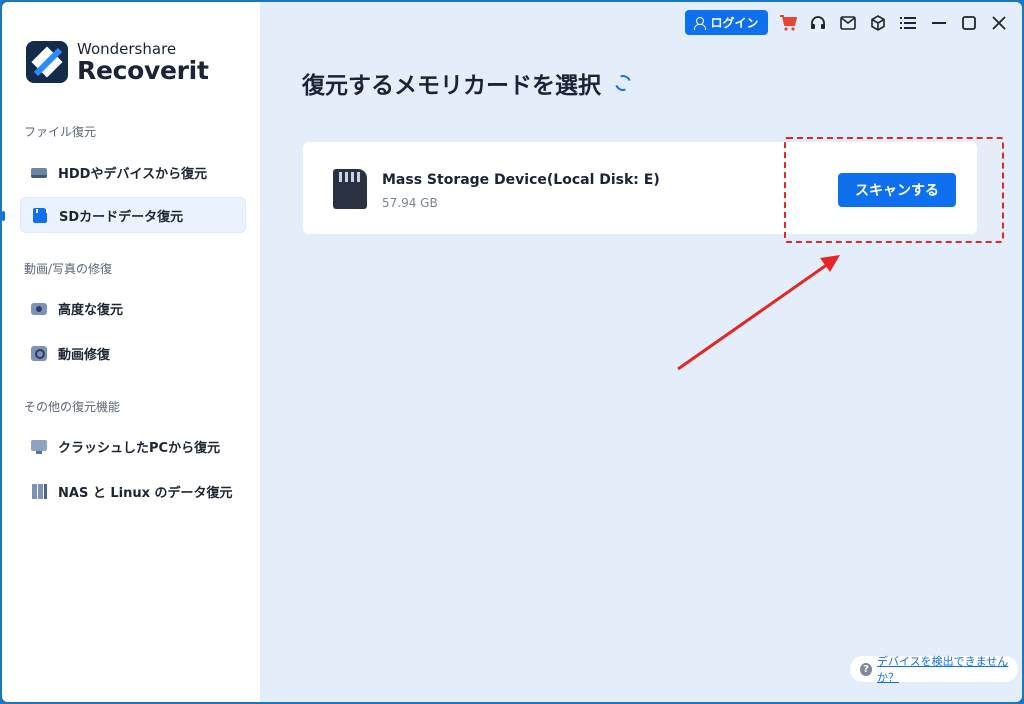 The image size is (1024, 704). I want to click on question-icon: ?, so click(866, 669).